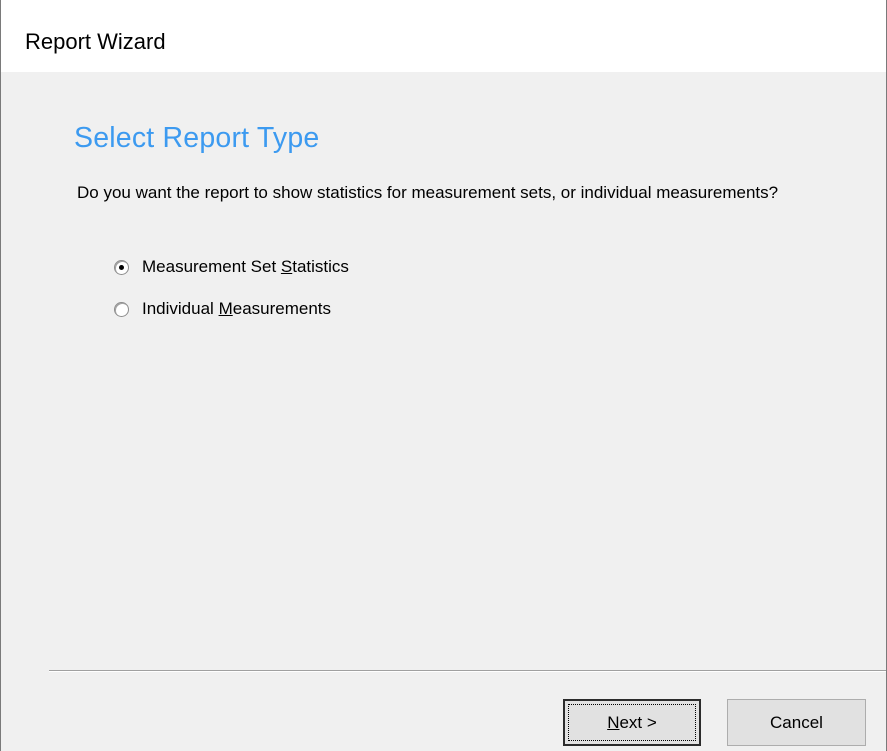 The width and height of the screenshot is (887, 751). Describe the element at coordinates (95, 41) in the screenshot. I see `window-title: Report Wizard` at that location.